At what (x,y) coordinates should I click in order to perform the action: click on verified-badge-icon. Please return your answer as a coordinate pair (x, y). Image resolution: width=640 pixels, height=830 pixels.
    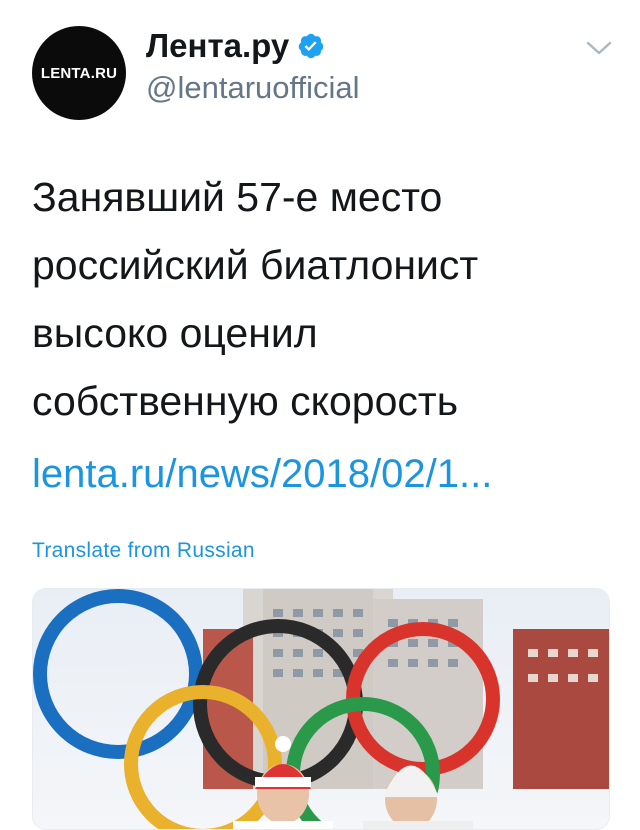
    Looking at the image, I should click on (311, 46).